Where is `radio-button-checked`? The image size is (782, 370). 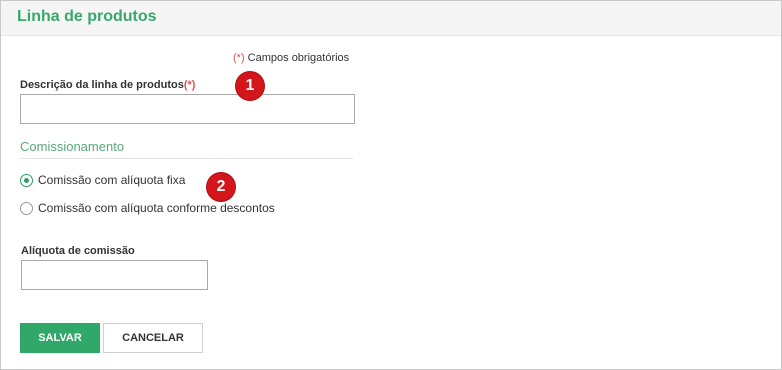 radio-button-checked is located at coordinates (26, 180).